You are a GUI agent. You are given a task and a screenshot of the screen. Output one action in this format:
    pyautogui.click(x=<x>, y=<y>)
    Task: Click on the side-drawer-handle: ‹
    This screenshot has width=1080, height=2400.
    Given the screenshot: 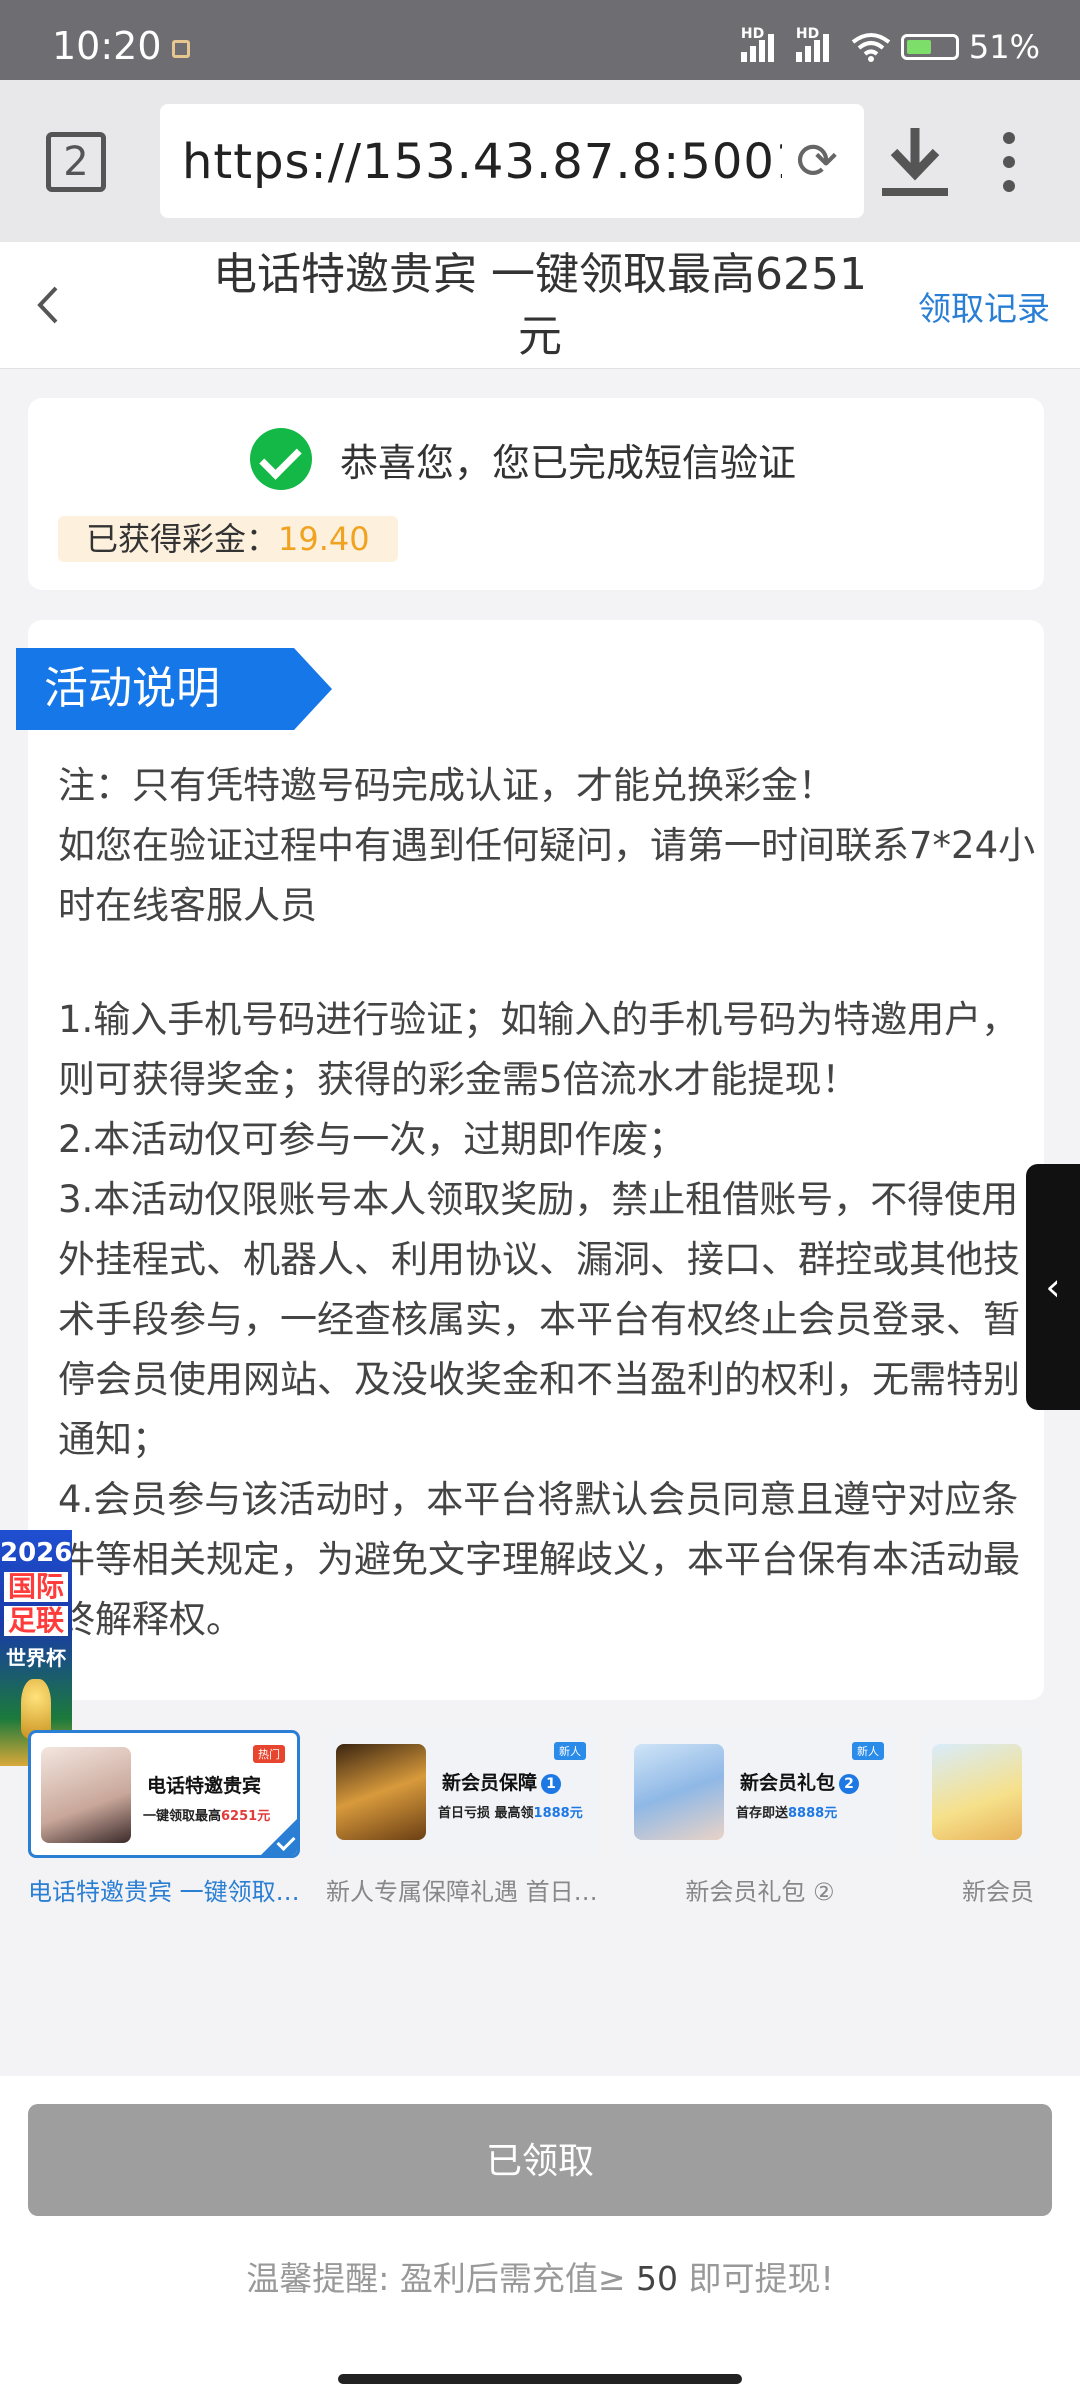 What is the action you would take?
    pyautogui.click(x=1053, y=1287)
    